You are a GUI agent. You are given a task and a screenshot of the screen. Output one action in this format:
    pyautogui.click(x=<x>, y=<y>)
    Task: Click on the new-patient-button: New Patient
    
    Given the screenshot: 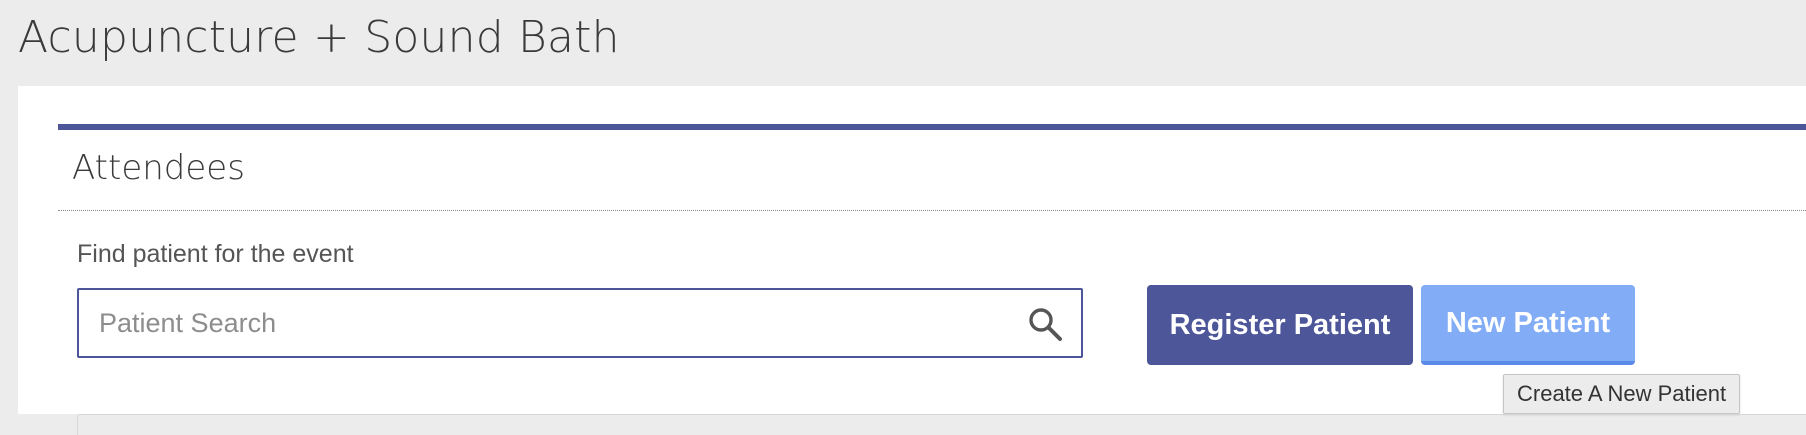 What is the action you would take?
    pyautogui.click(x=1528, y=325)
    